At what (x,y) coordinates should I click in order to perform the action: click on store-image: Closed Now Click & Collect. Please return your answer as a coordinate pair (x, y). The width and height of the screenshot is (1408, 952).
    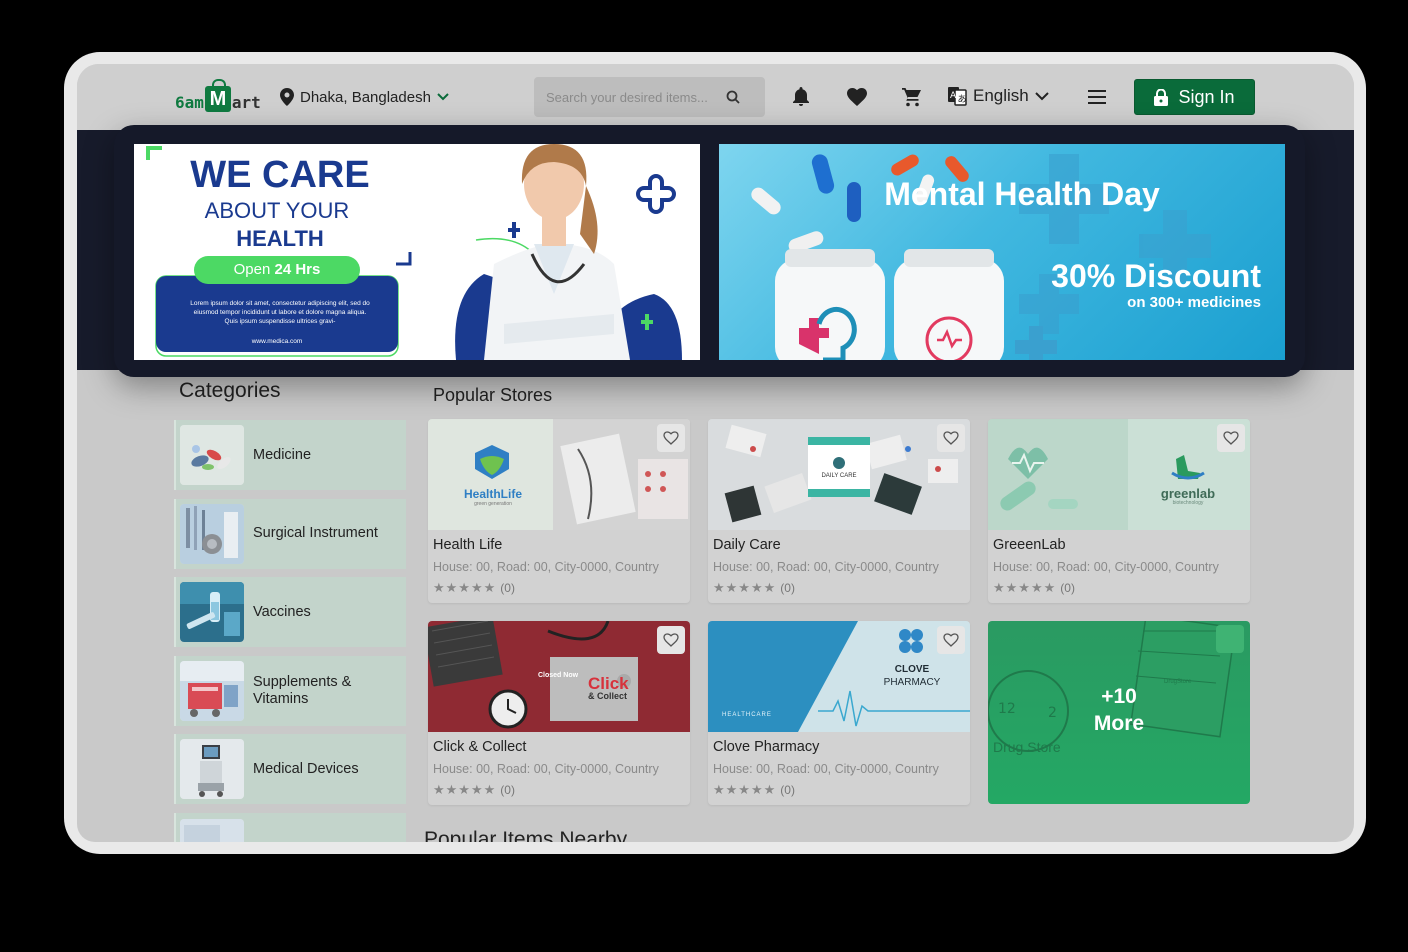
    Looking at the image, I should click on (559, 676).